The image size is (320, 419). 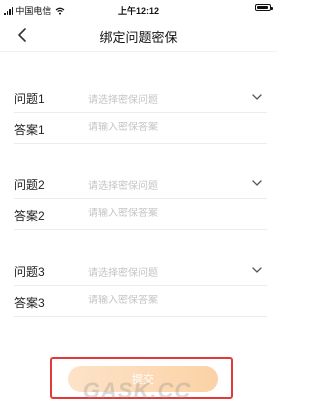 I want to click on answer-1-label: 答案1, so click(x=29, y=130).